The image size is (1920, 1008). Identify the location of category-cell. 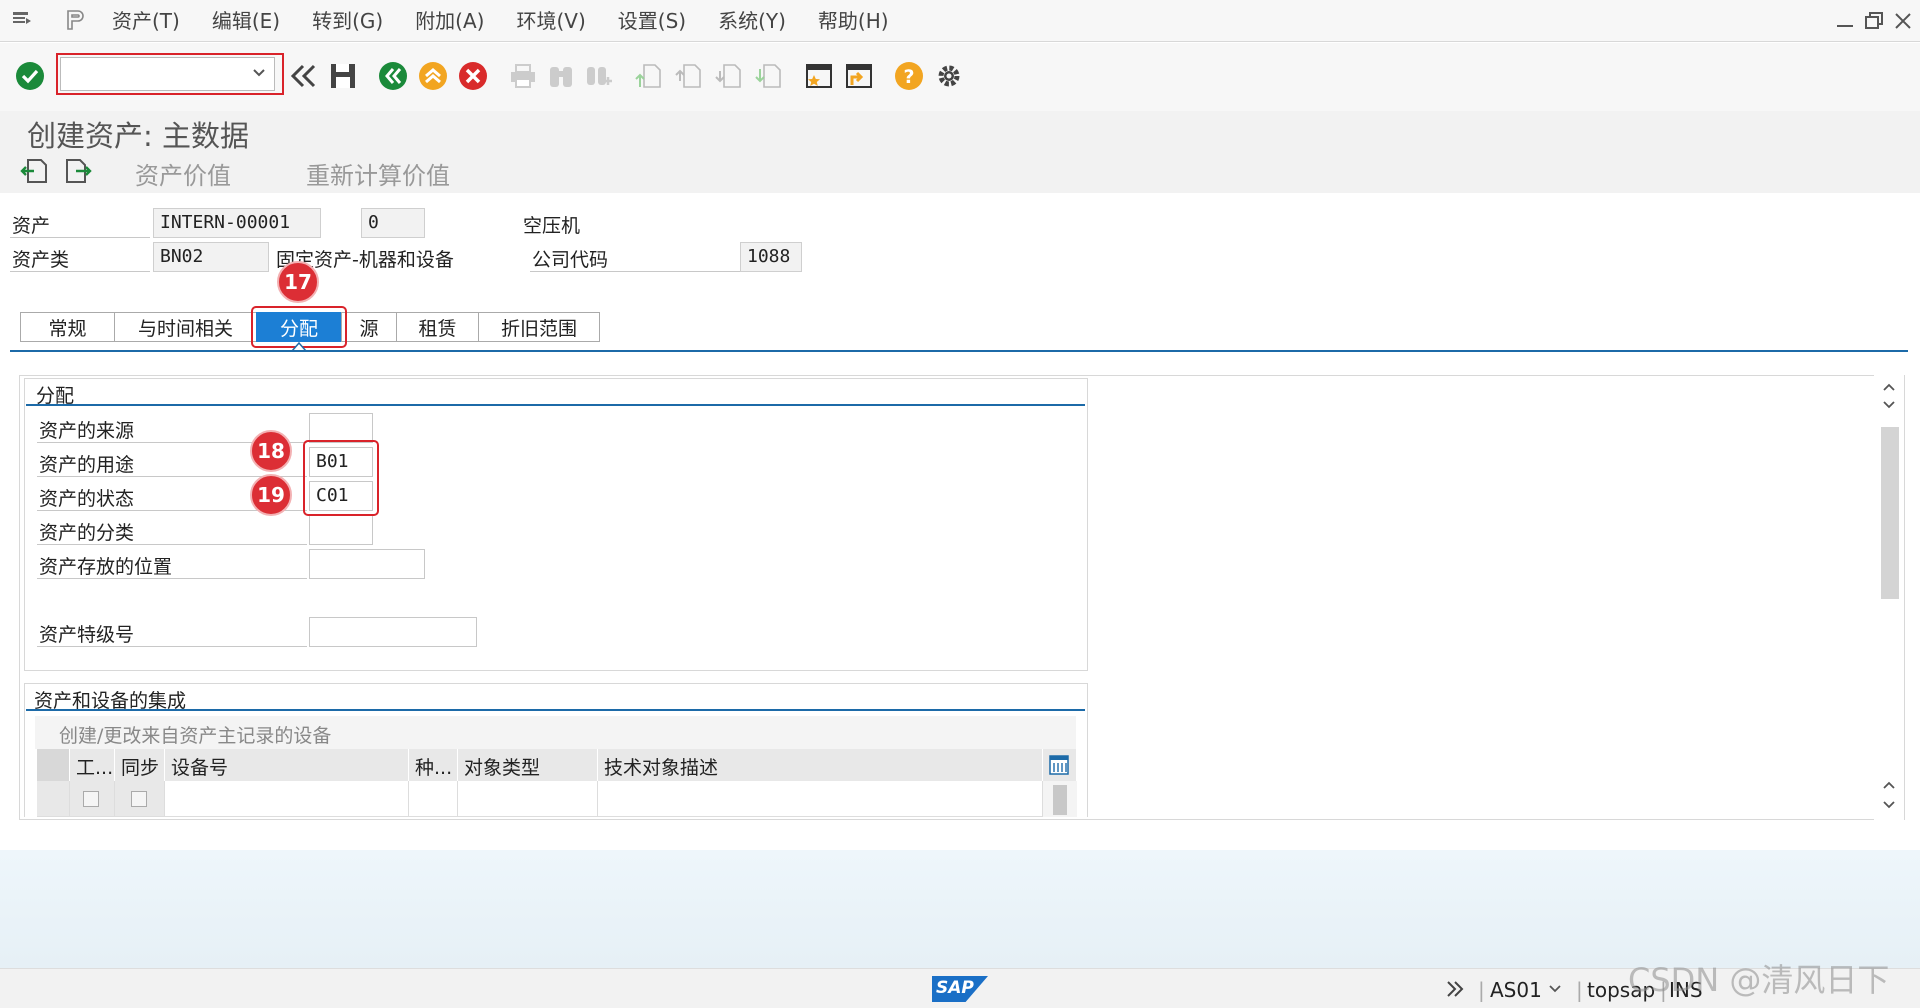
(433, 799).